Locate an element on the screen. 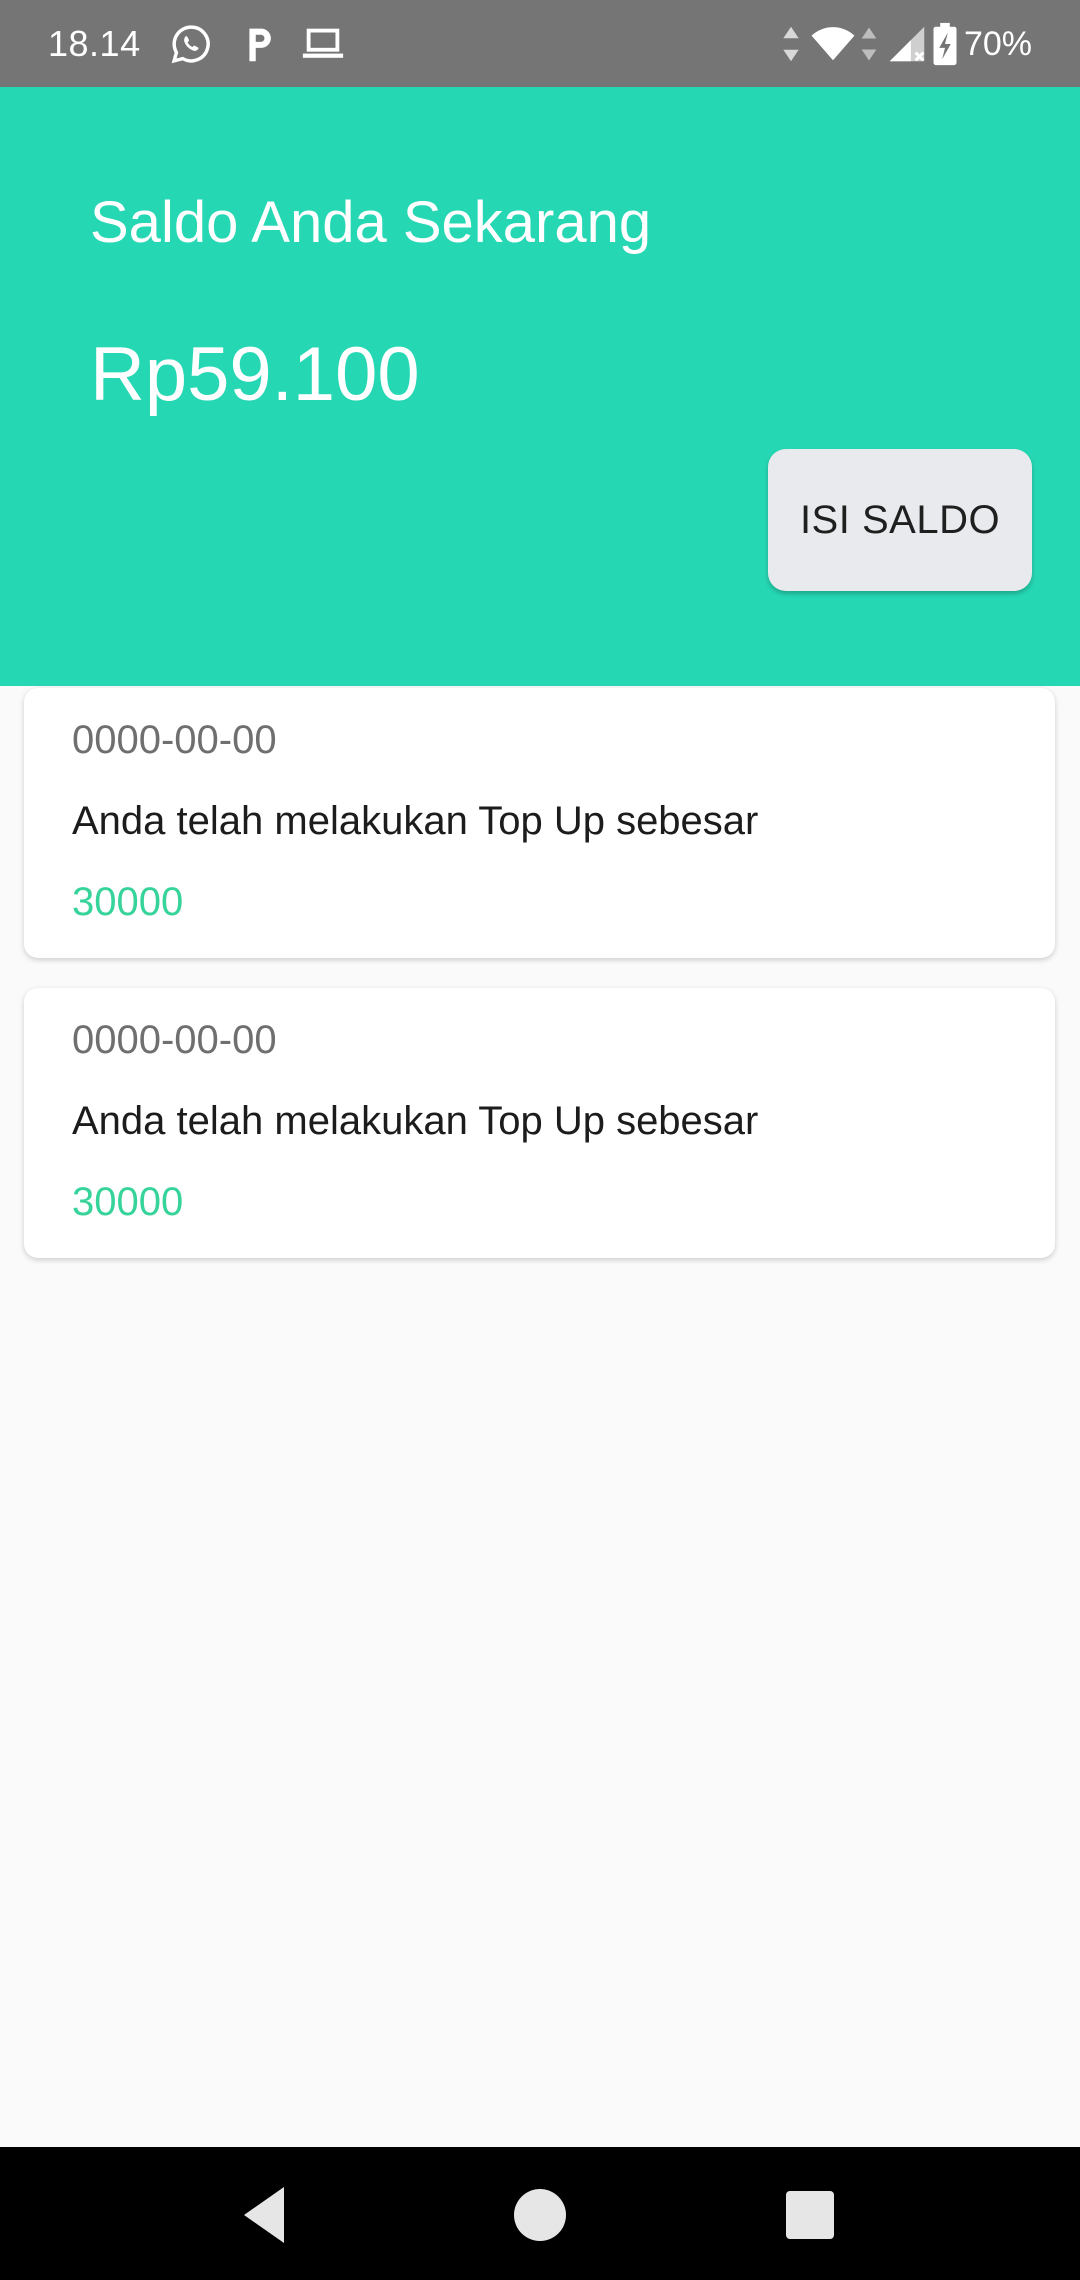  status-bar: 18.14 70% is located at coordinates (540, 43).